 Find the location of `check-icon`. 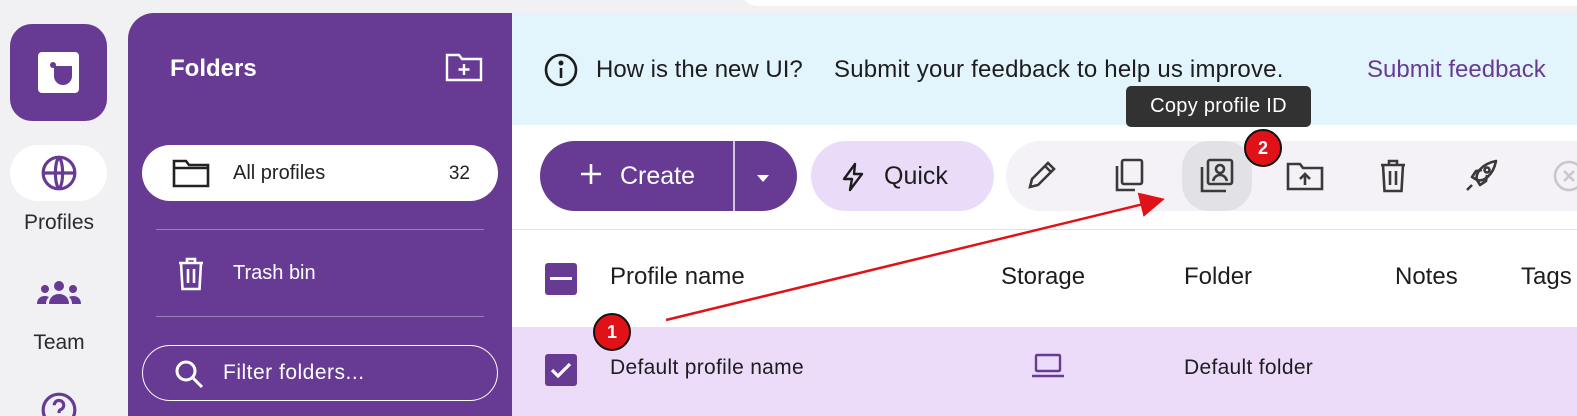

check-icon is located at coordinates (561, 370).